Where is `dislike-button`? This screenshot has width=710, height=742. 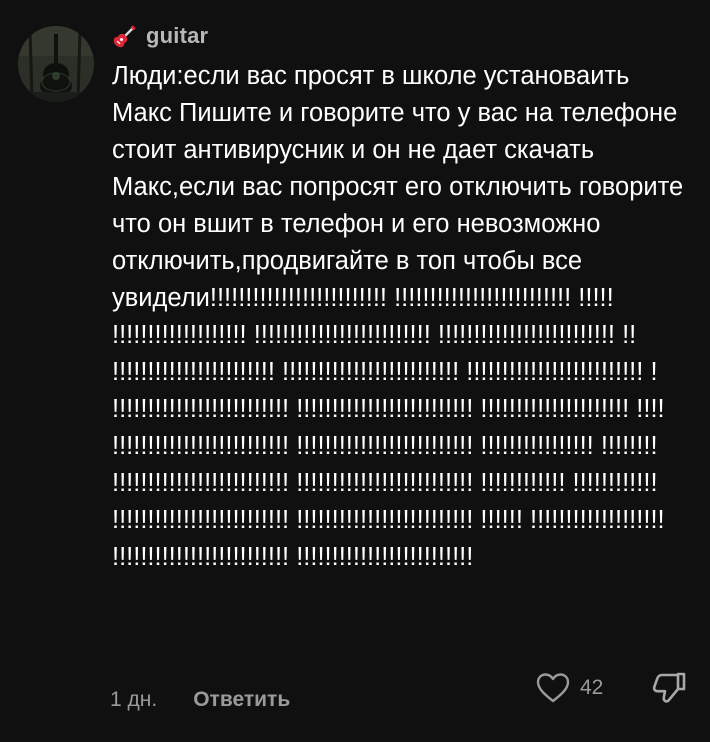
dislike-button is located at coordinates (669, 687).